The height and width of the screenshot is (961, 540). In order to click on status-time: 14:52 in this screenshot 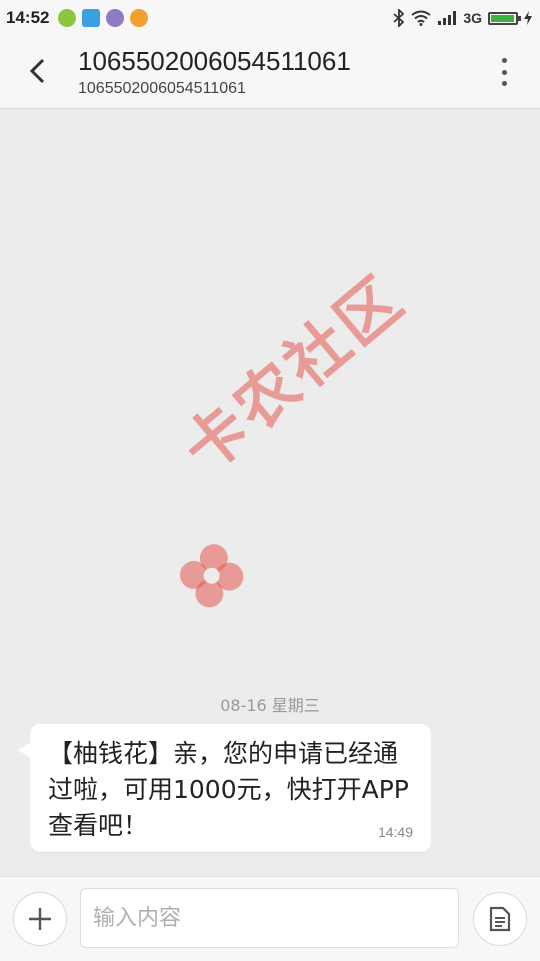, I will do `click(28, 17)`.